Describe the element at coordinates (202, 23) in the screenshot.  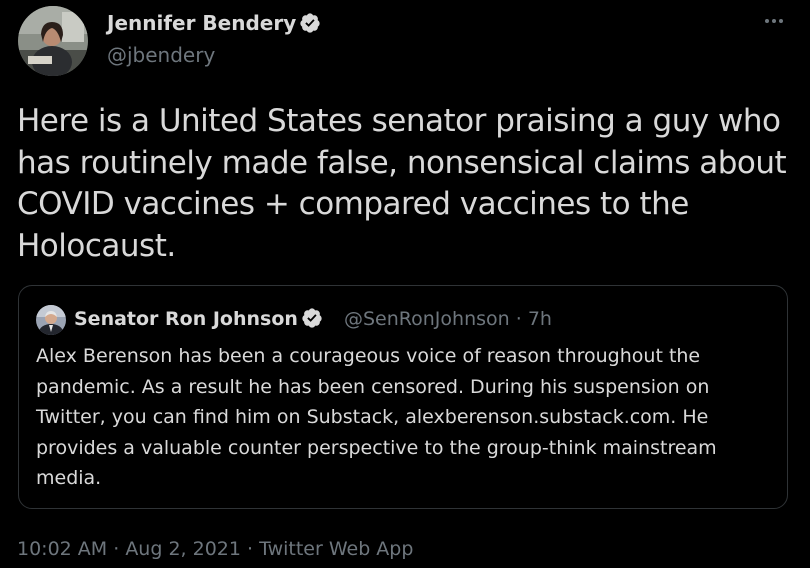
I see `author-name-text: Jennifer Bendery` at that location.